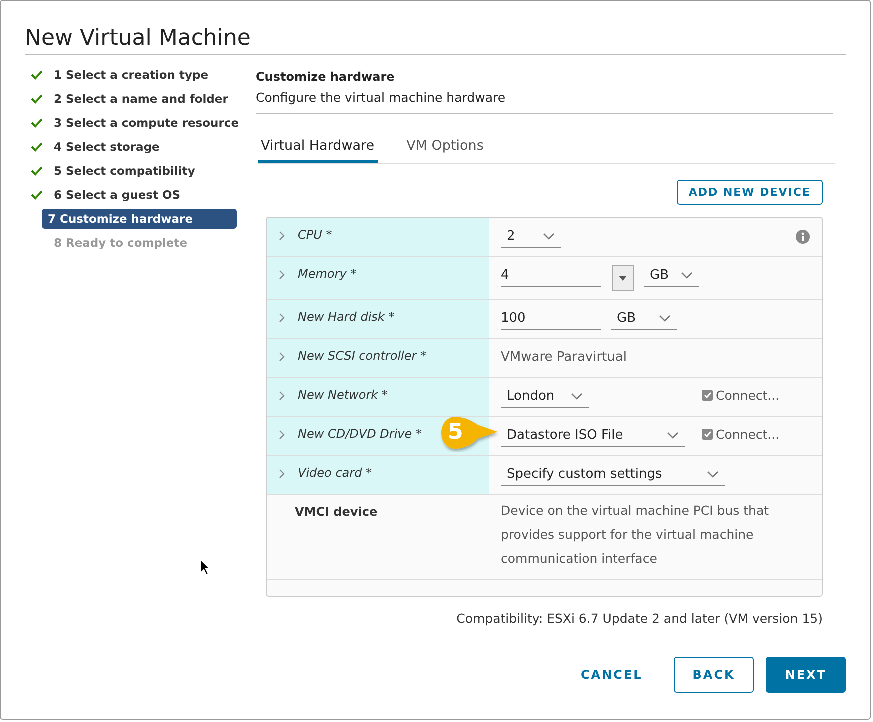 Image resolution: width=873 pixels, height=722 pixels. Describe the element at coordinates (531, 237) in the screenshot. I see `dropdown: 2` at that location.